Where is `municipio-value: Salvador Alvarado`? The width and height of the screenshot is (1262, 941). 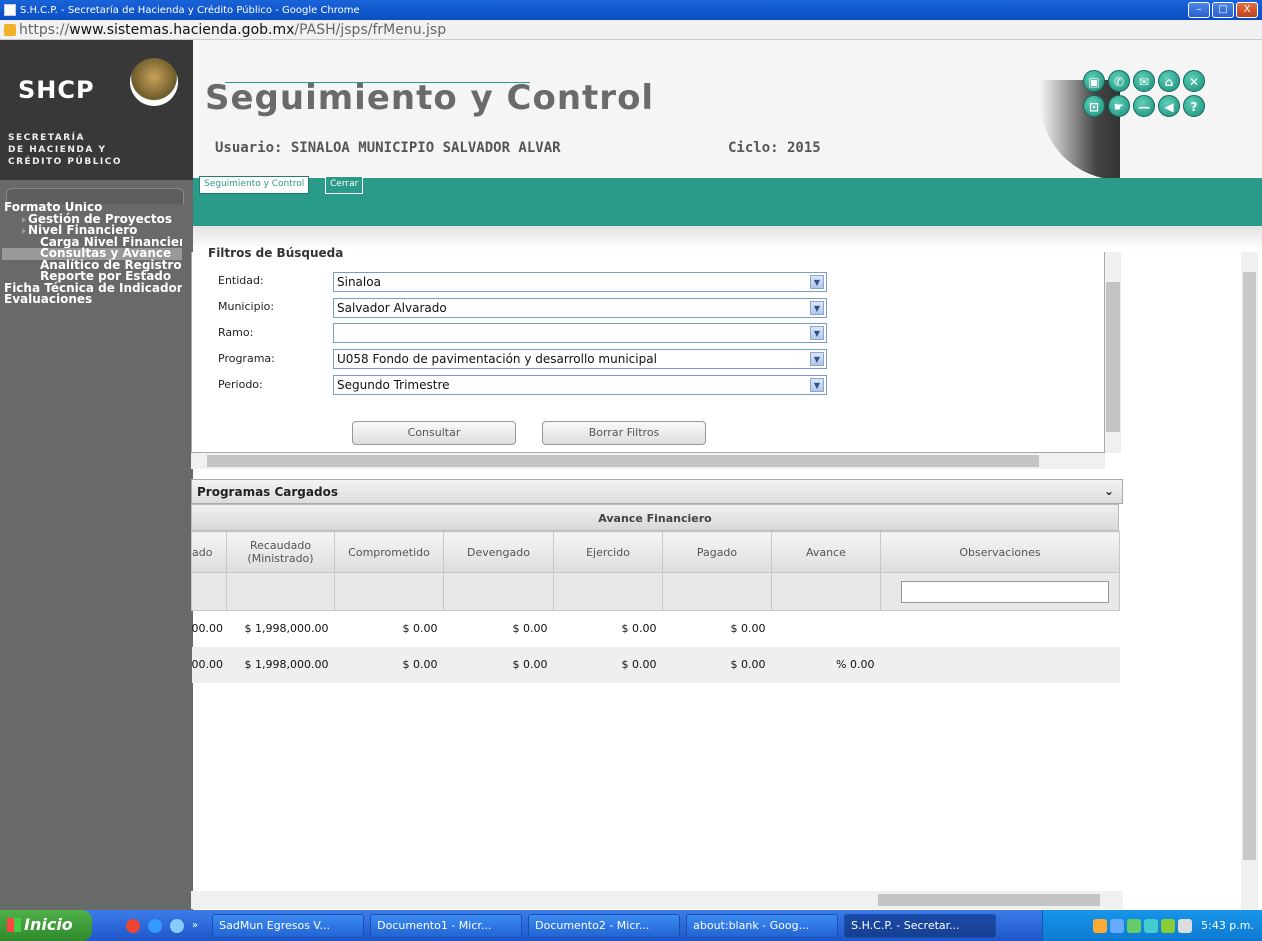 municipio-value: Salvador Alvarado is located at coordinates (392, 308).